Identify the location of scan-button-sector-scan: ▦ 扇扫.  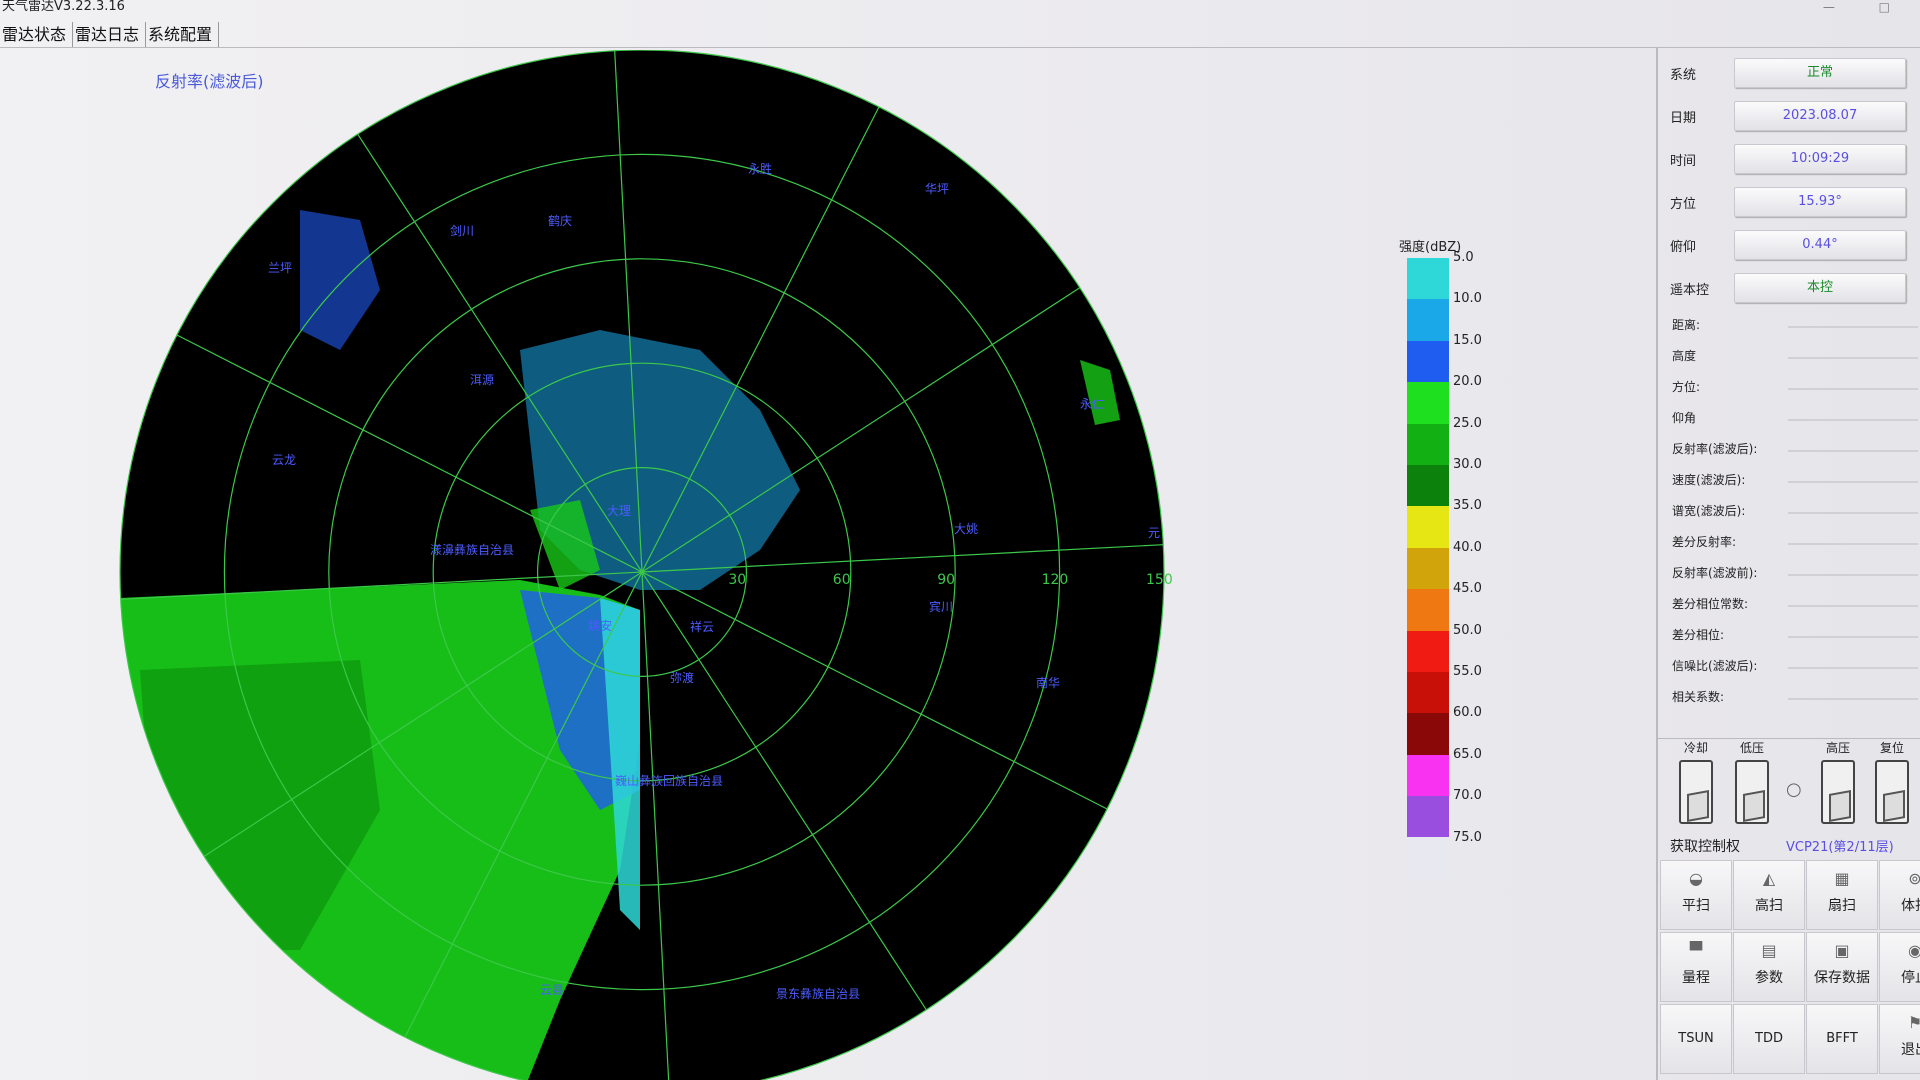
(1842, 895).